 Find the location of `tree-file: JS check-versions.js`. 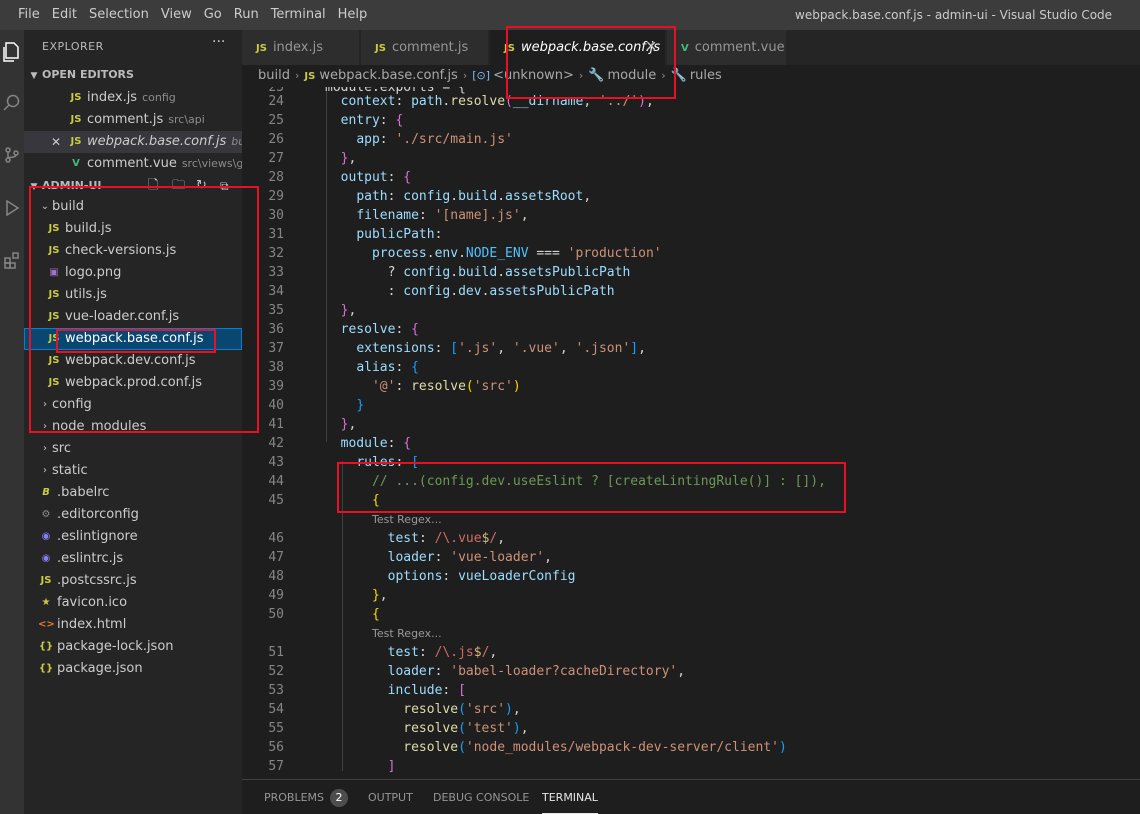

tree-file: JS check-versions.js is located at coordinates (133, 251).